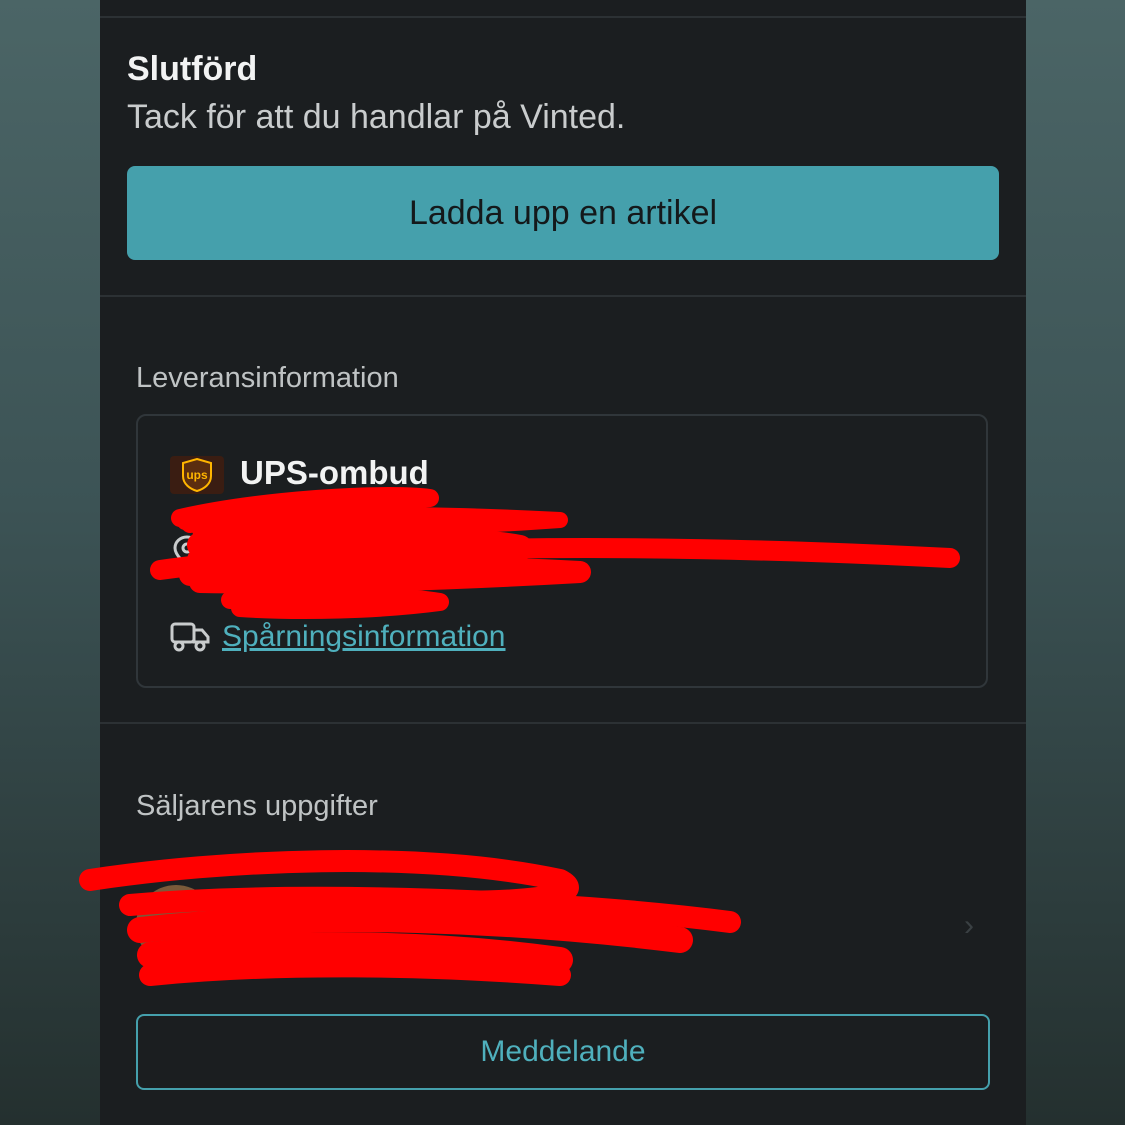 The height and width of the screenshot is (1125, 1125). What do you see at coordinates (187, 551) in the screenshot?
I see `location-pin-icon` at bounding box center [187, 551].